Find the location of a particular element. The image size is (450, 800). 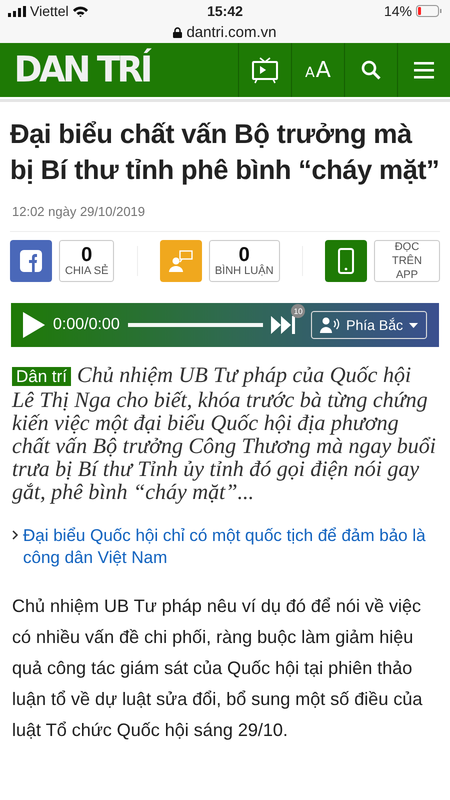

speaker-person-icon is located at coordinates (330, 325).